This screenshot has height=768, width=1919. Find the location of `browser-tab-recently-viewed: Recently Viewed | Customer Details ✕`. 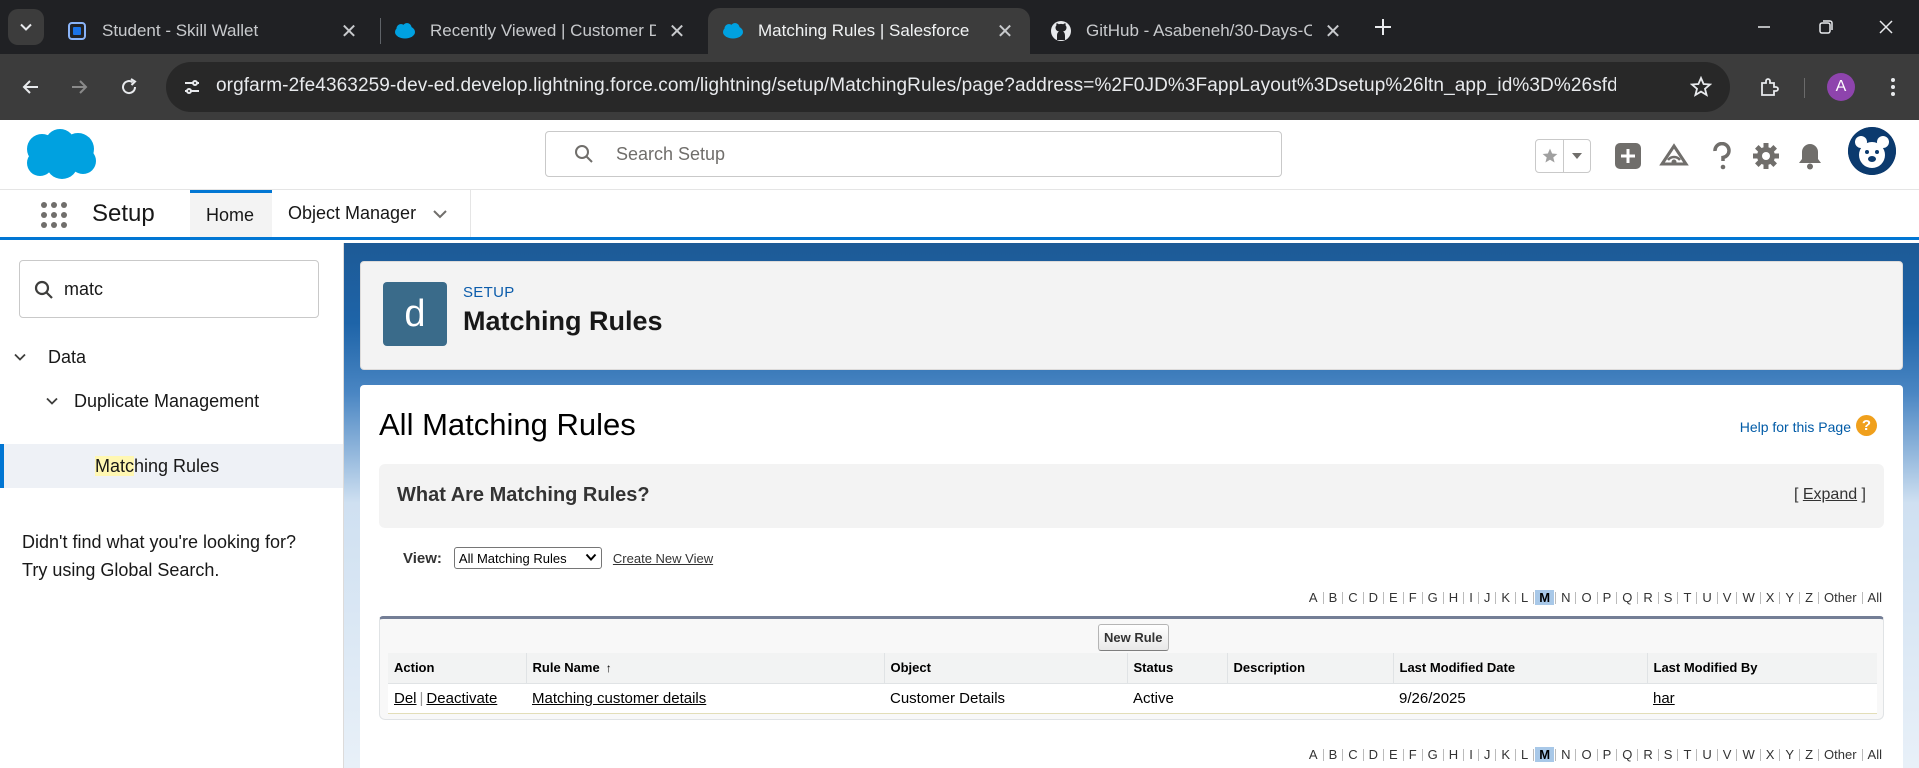

browser-tab-recently-viewed: Recently Viewed | Customer Details ✕ is located at coordinates (541, 31).